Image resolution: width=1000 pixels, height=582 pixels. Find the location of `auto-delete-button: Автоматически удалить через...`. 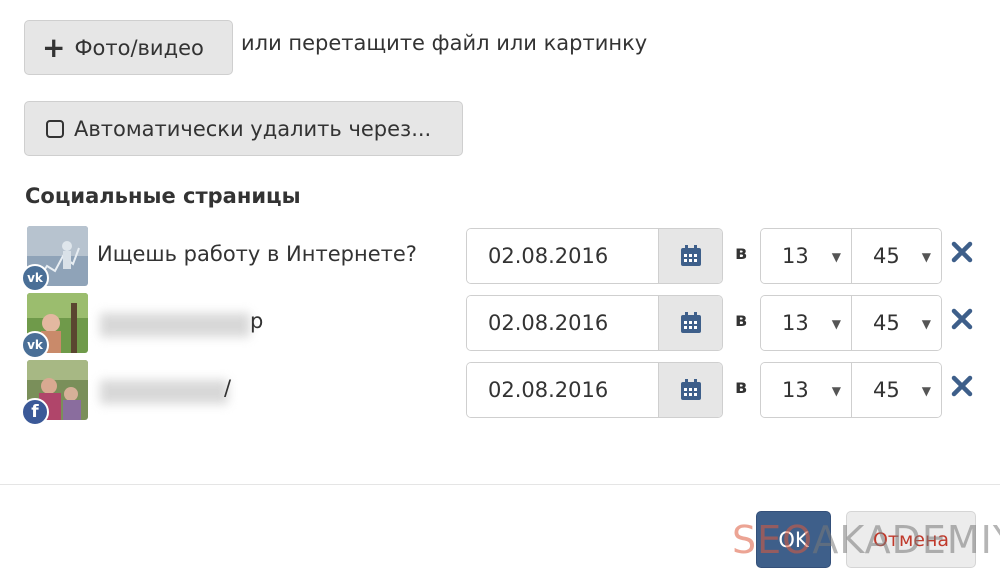

auto-delete-button: Автоматически удалить через... is located at coordinates (243, 128).